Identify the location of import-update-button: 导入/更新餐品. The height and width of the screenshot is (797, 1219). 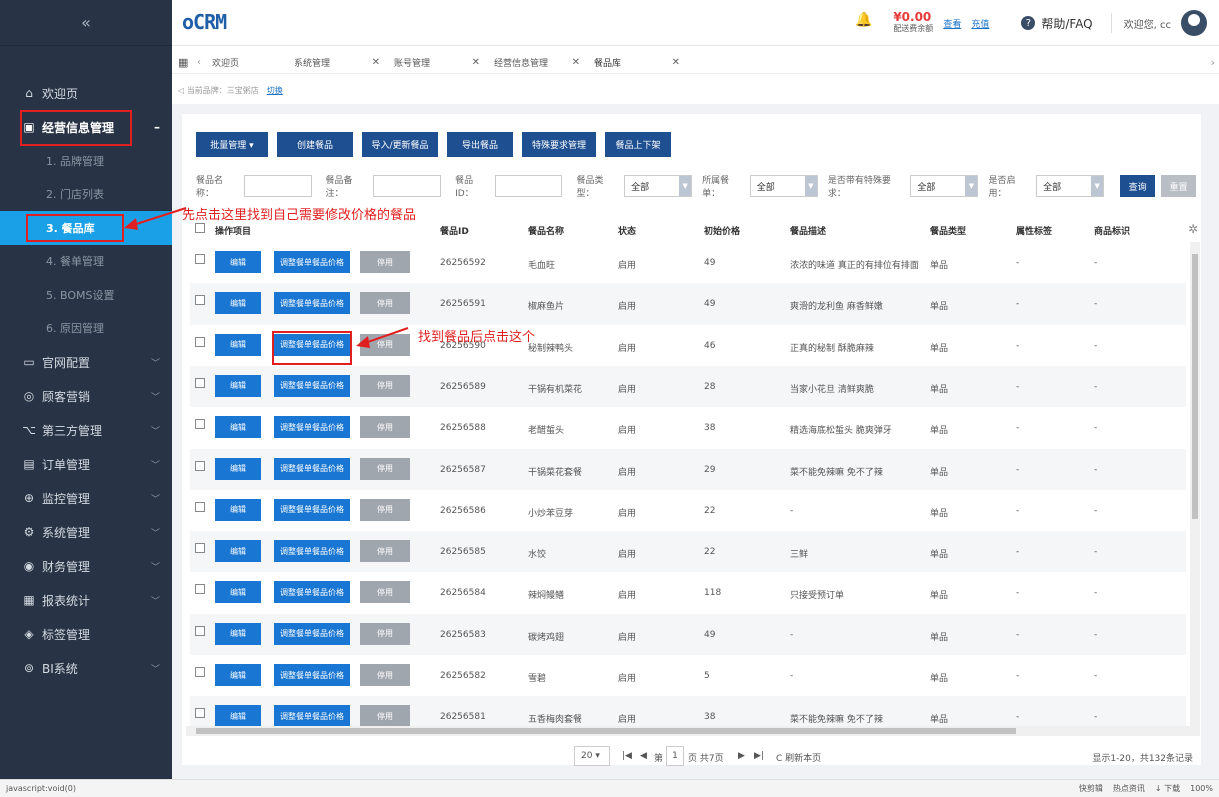
(400, 144).